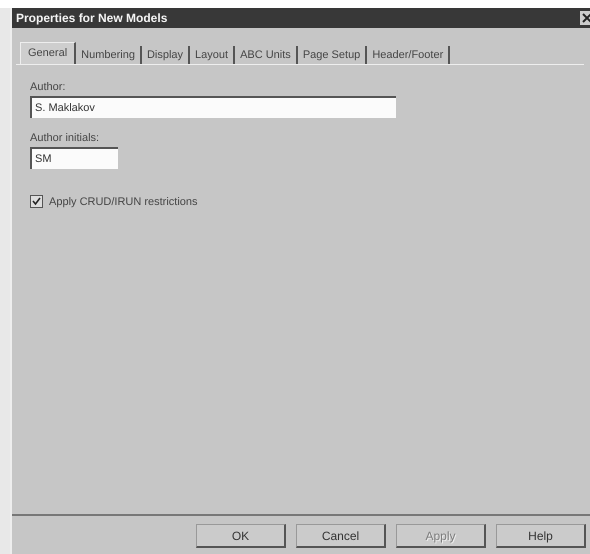 Image resolution: width=590 pixels, height=554 pixels. What do you see at coordinates (92, 18) in the screenshot?
I see `window-title: Properties for New Models` at bounding box center [92, 18].